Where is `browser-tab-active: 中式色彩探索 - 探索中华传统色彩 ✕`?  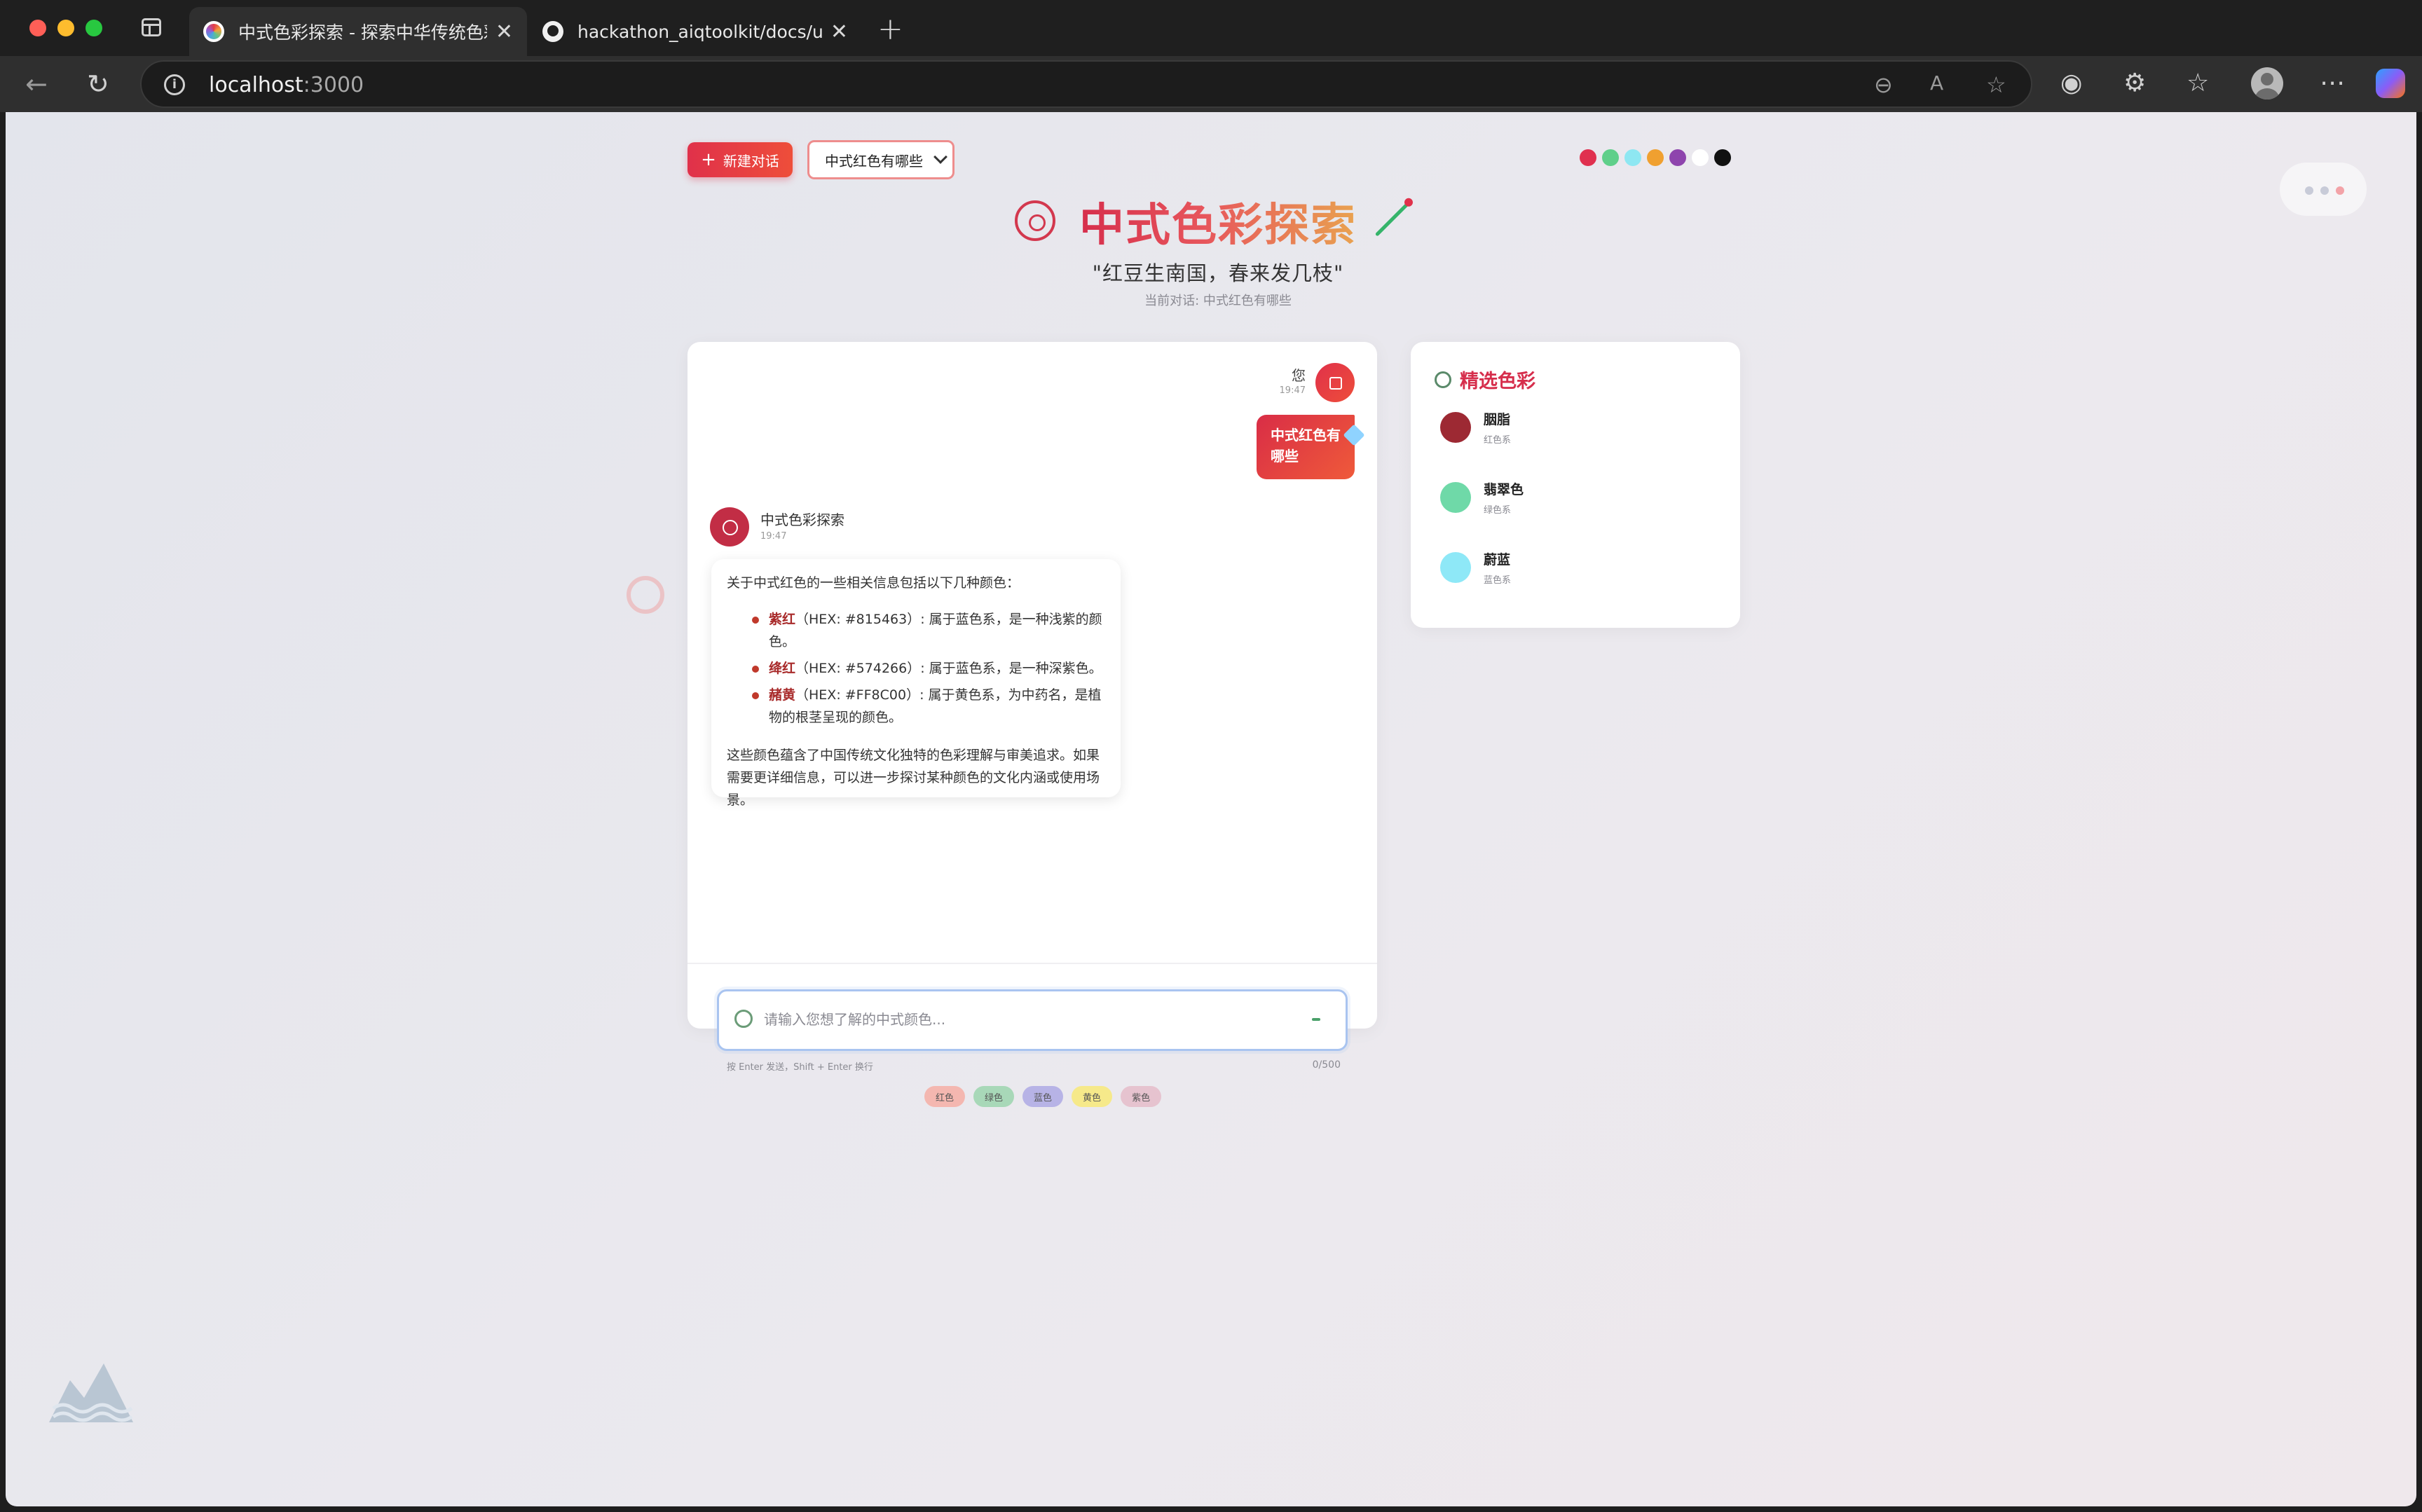 browser-tab-active: 中式色彩探索 - 探索中华传统色彩 ✕ is located at coordinates (358, 31).